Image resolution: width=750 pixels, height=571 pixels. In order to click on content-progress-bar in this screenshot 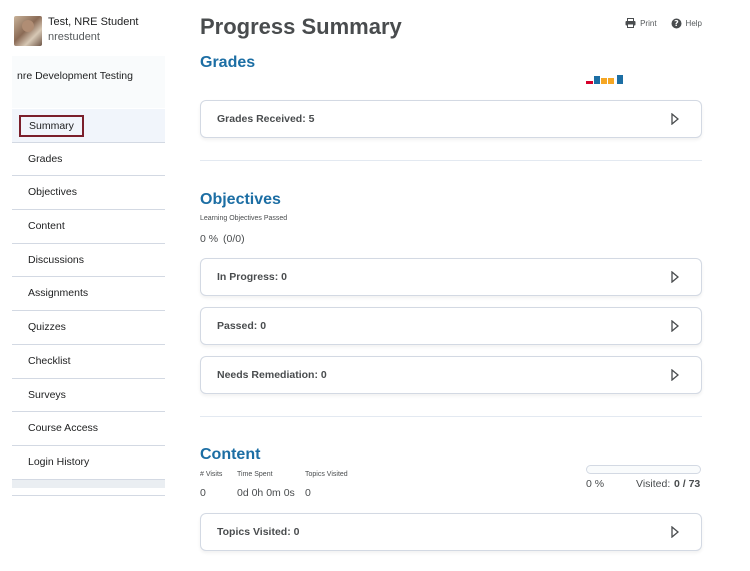, I will do `click(643, 469)`.